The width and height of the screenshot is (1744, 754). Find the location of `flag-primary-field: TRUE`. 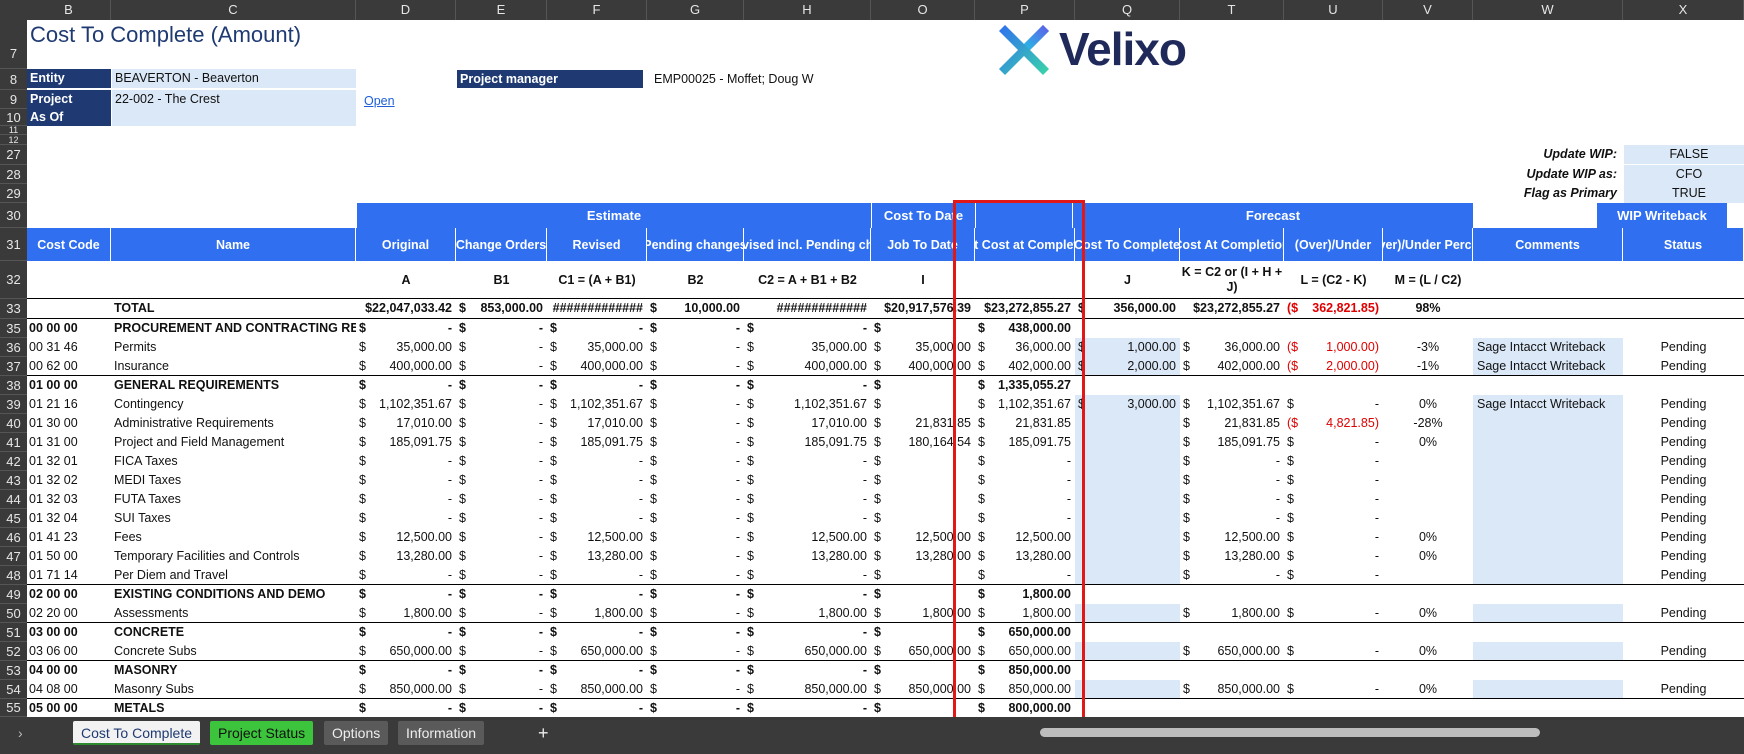

flag-primary-field: TRUE is located at coordinates (1684, 193).